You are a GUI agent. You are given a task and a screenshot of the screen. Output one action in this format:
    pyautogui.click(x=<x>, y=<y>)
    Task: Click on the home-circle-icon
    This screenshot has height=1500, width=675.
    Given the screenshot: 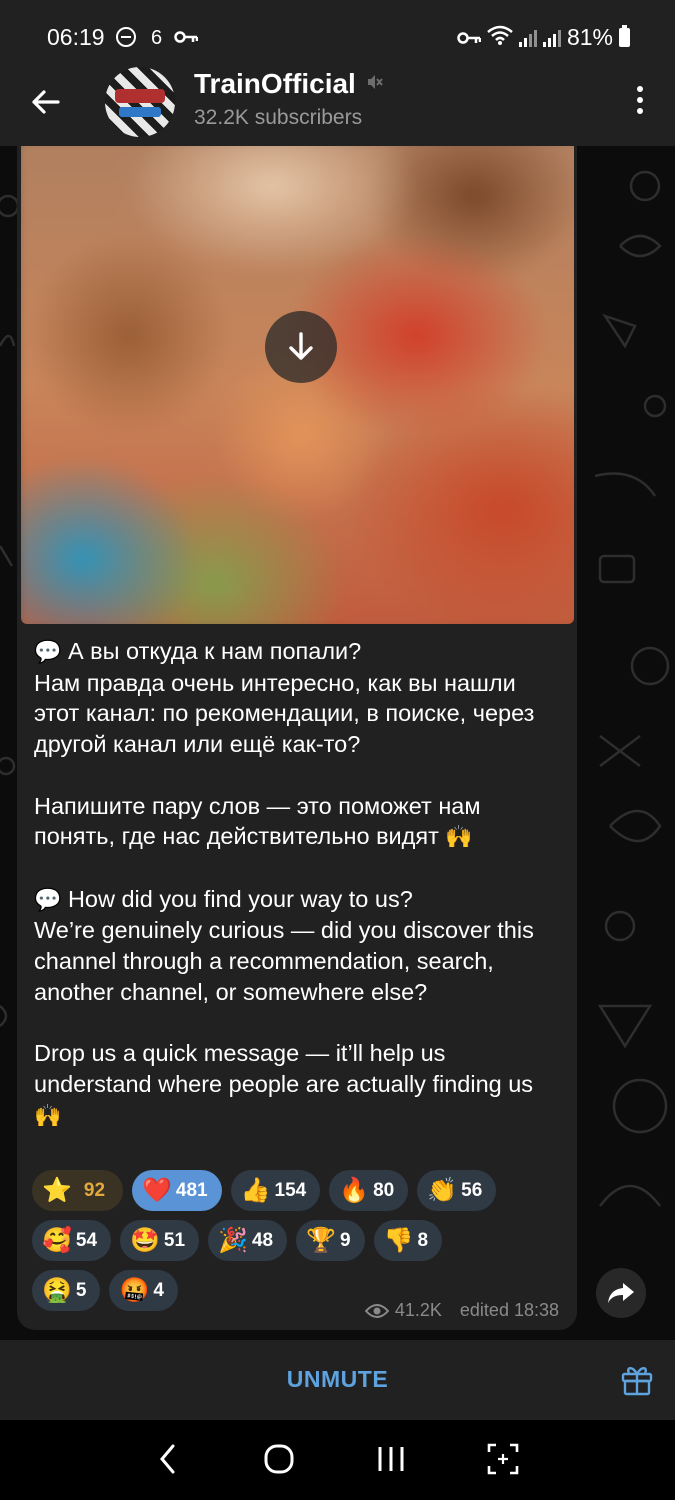 What is the action you would take?
    pyautogui.click(x=279, y=1459)
    